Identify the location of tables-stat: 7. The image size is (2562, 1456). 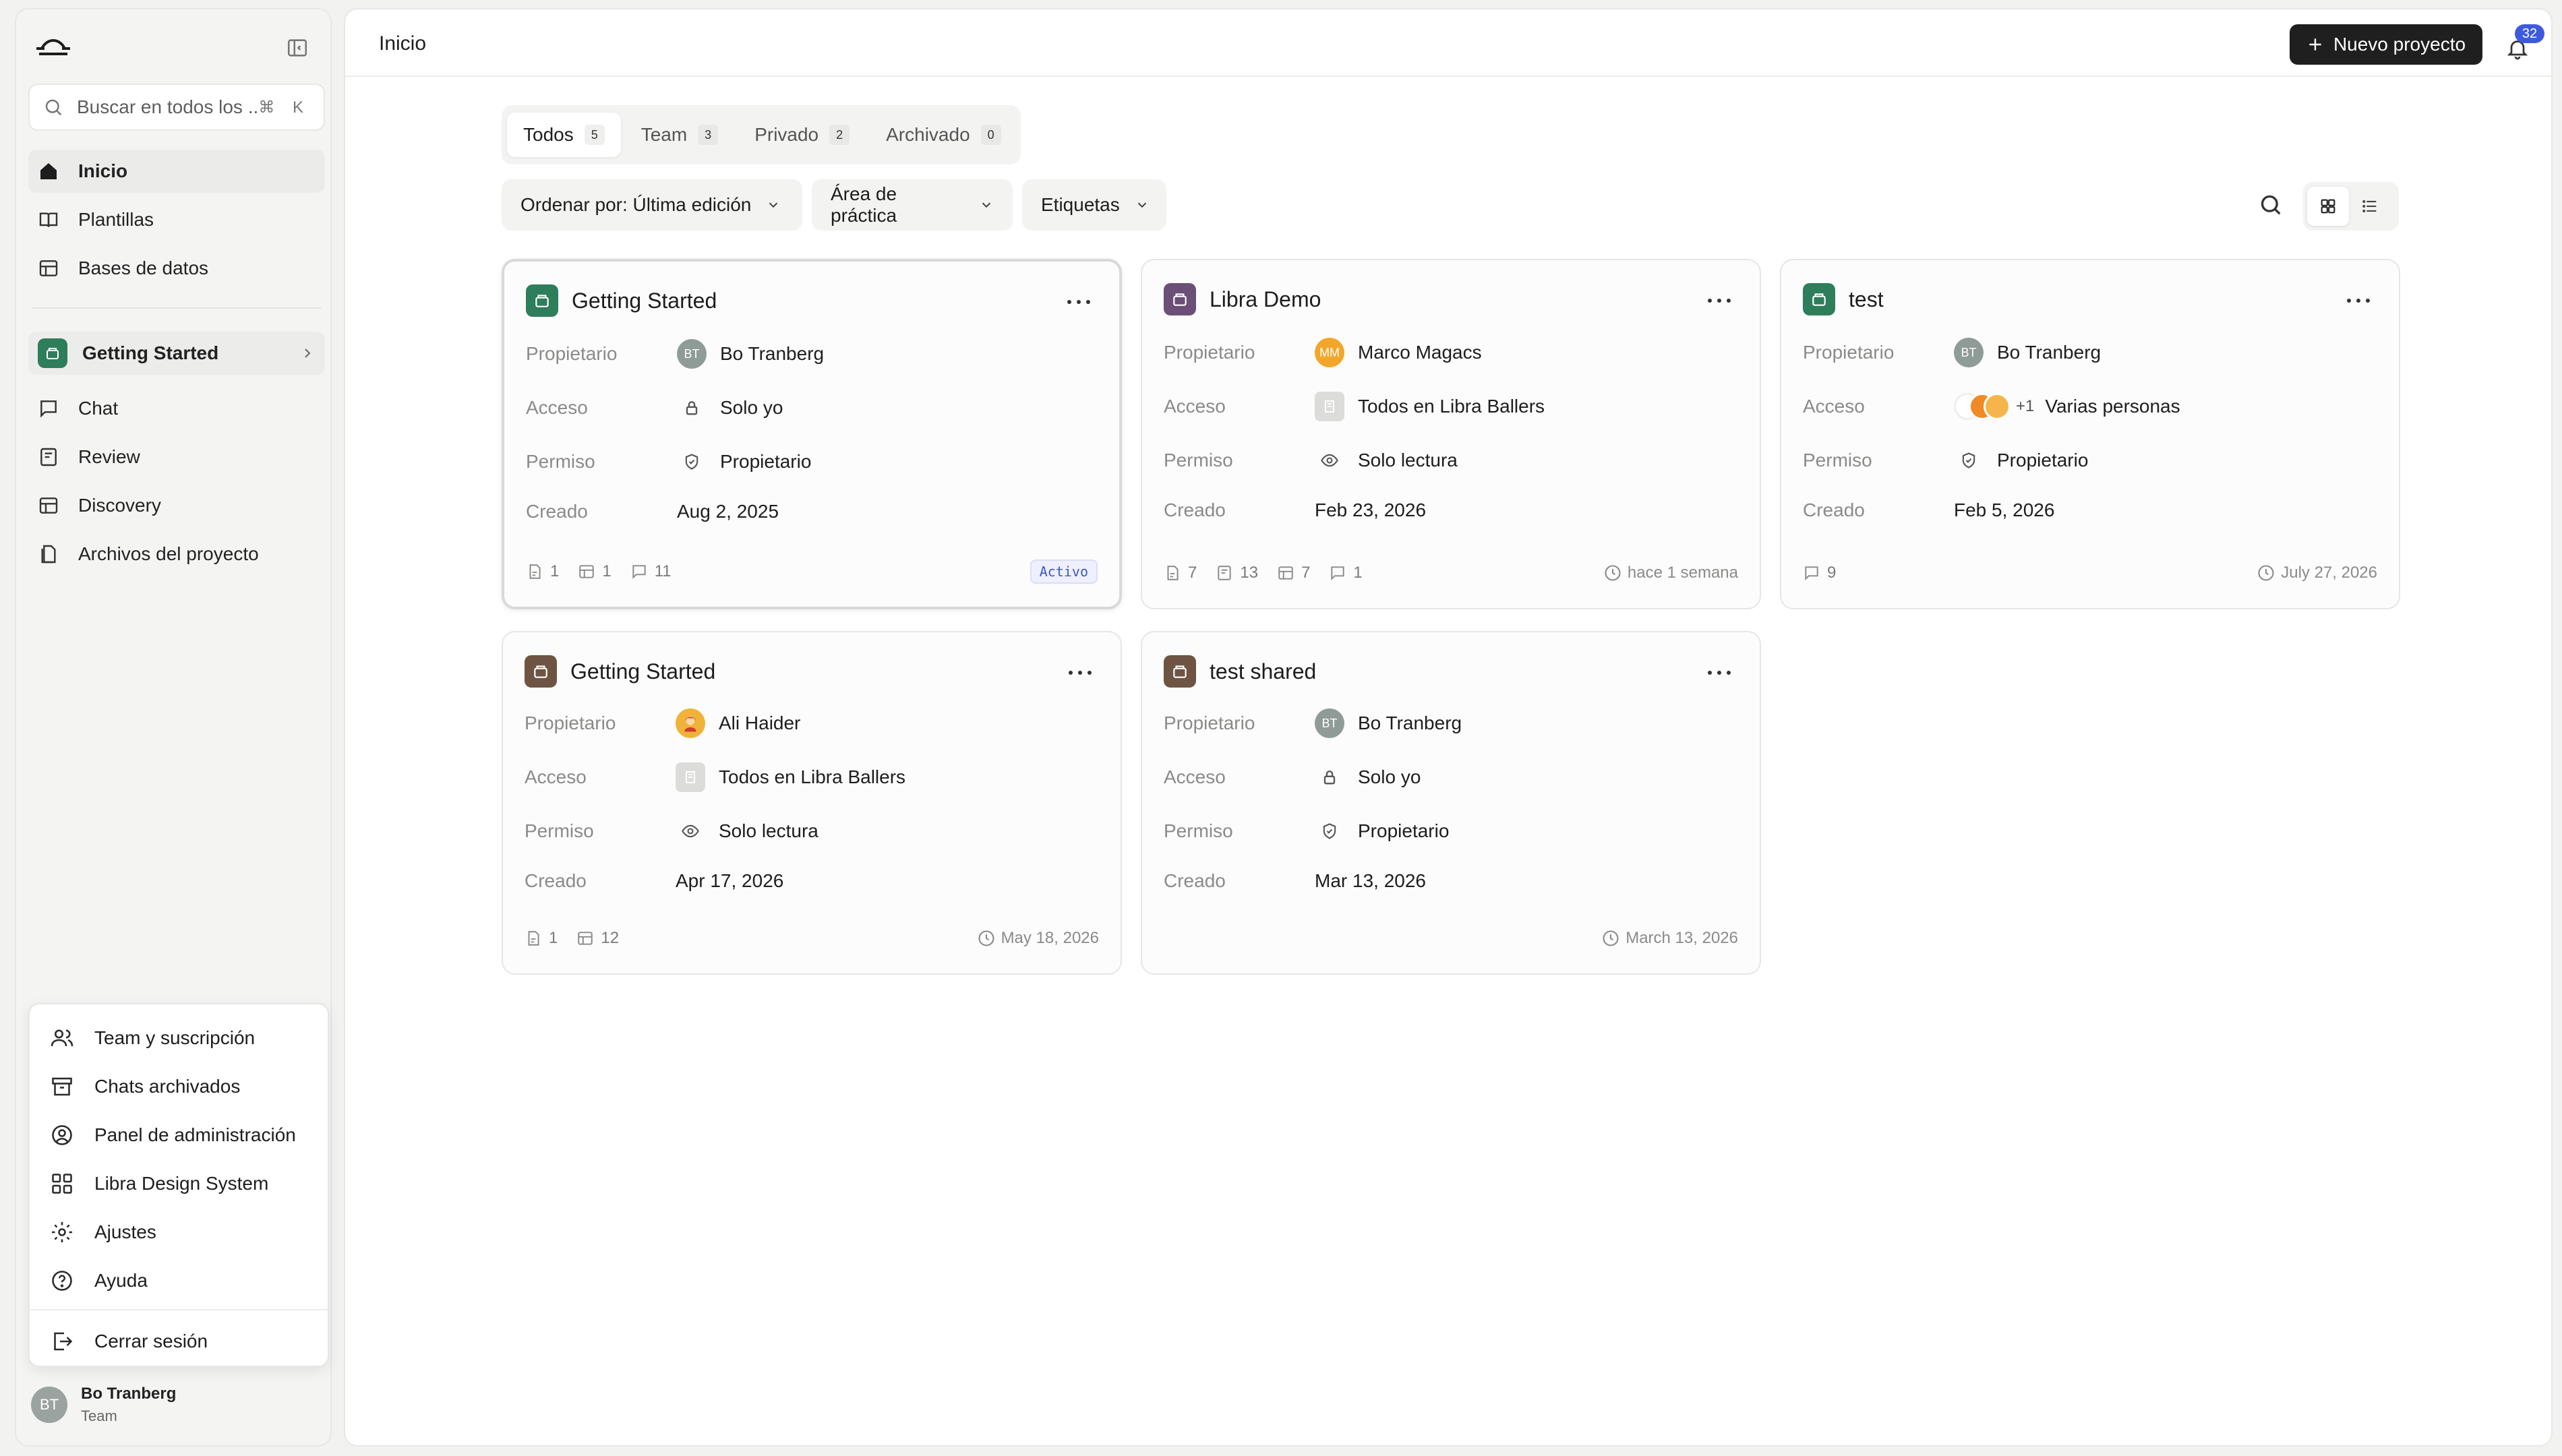
(1293, 573).